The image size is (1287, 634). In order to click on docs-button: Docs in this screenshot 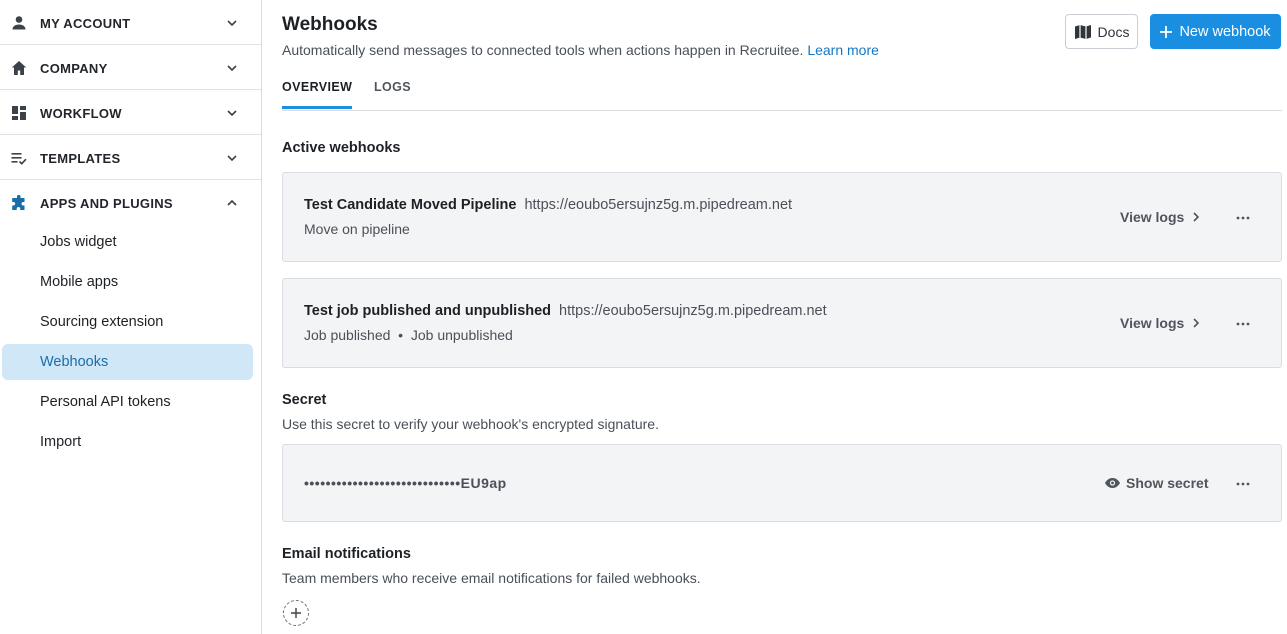, I will do `click(1101, 31)`.